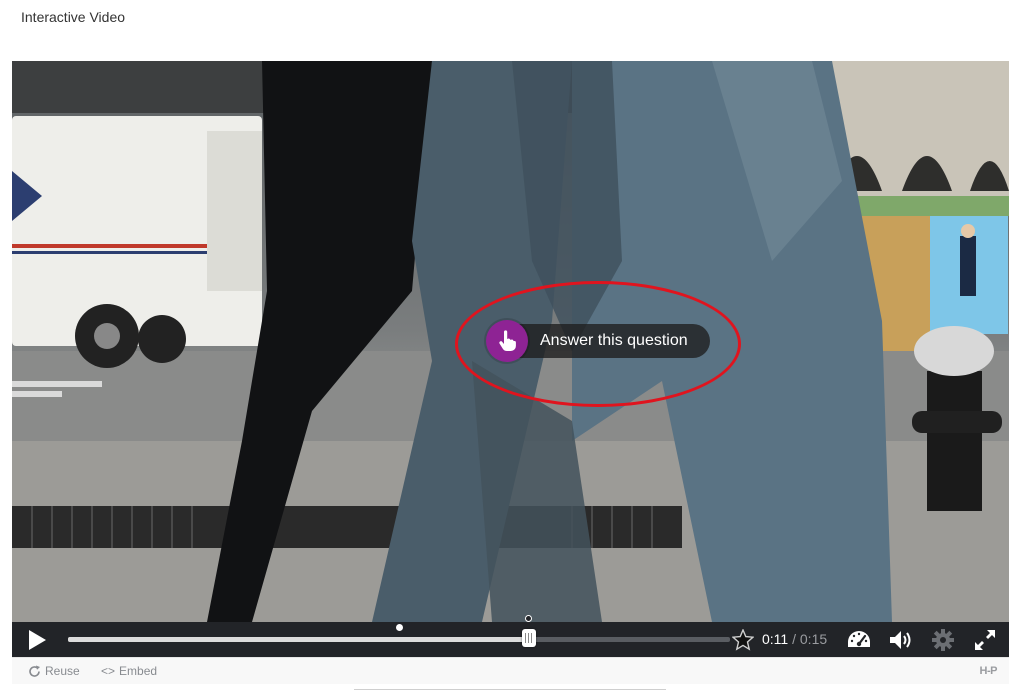  I want to click on hotspot-label: Answer this question, so click(612, 341).